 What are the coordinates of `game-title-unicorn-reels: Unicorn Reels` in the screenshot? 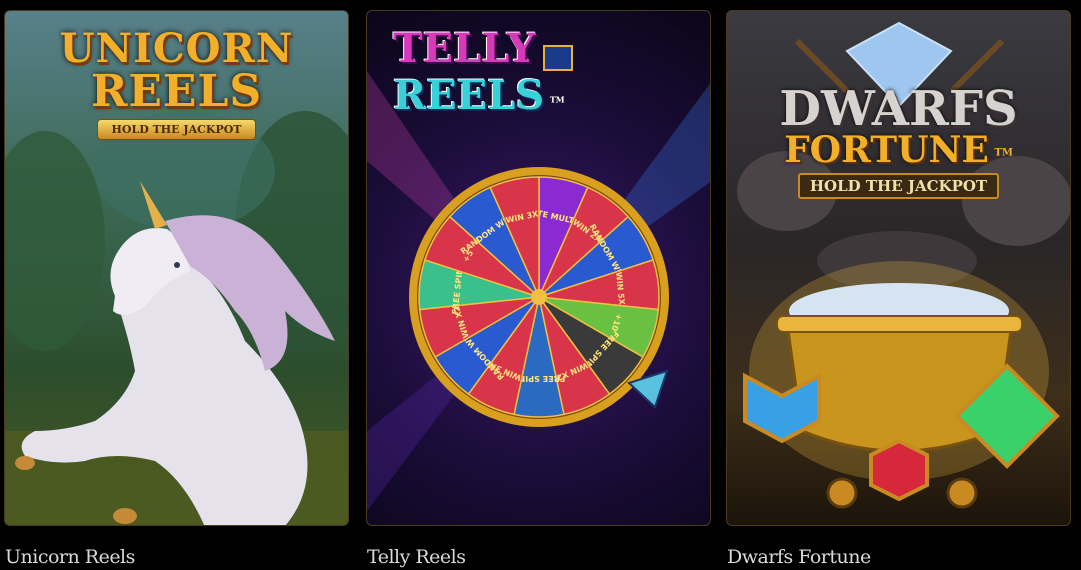 It's located at (70, 557).